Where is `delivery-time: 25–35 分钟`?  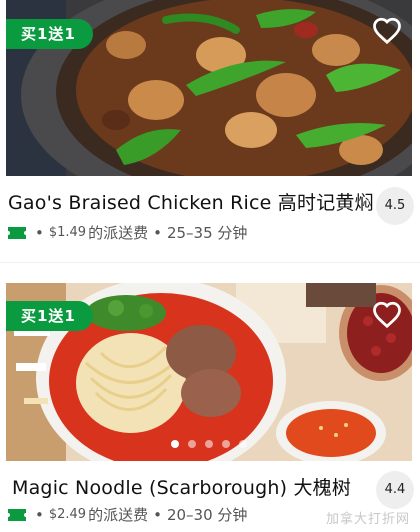 delivery-time: 25–35 分钟 is located at coordinates (207, 233).